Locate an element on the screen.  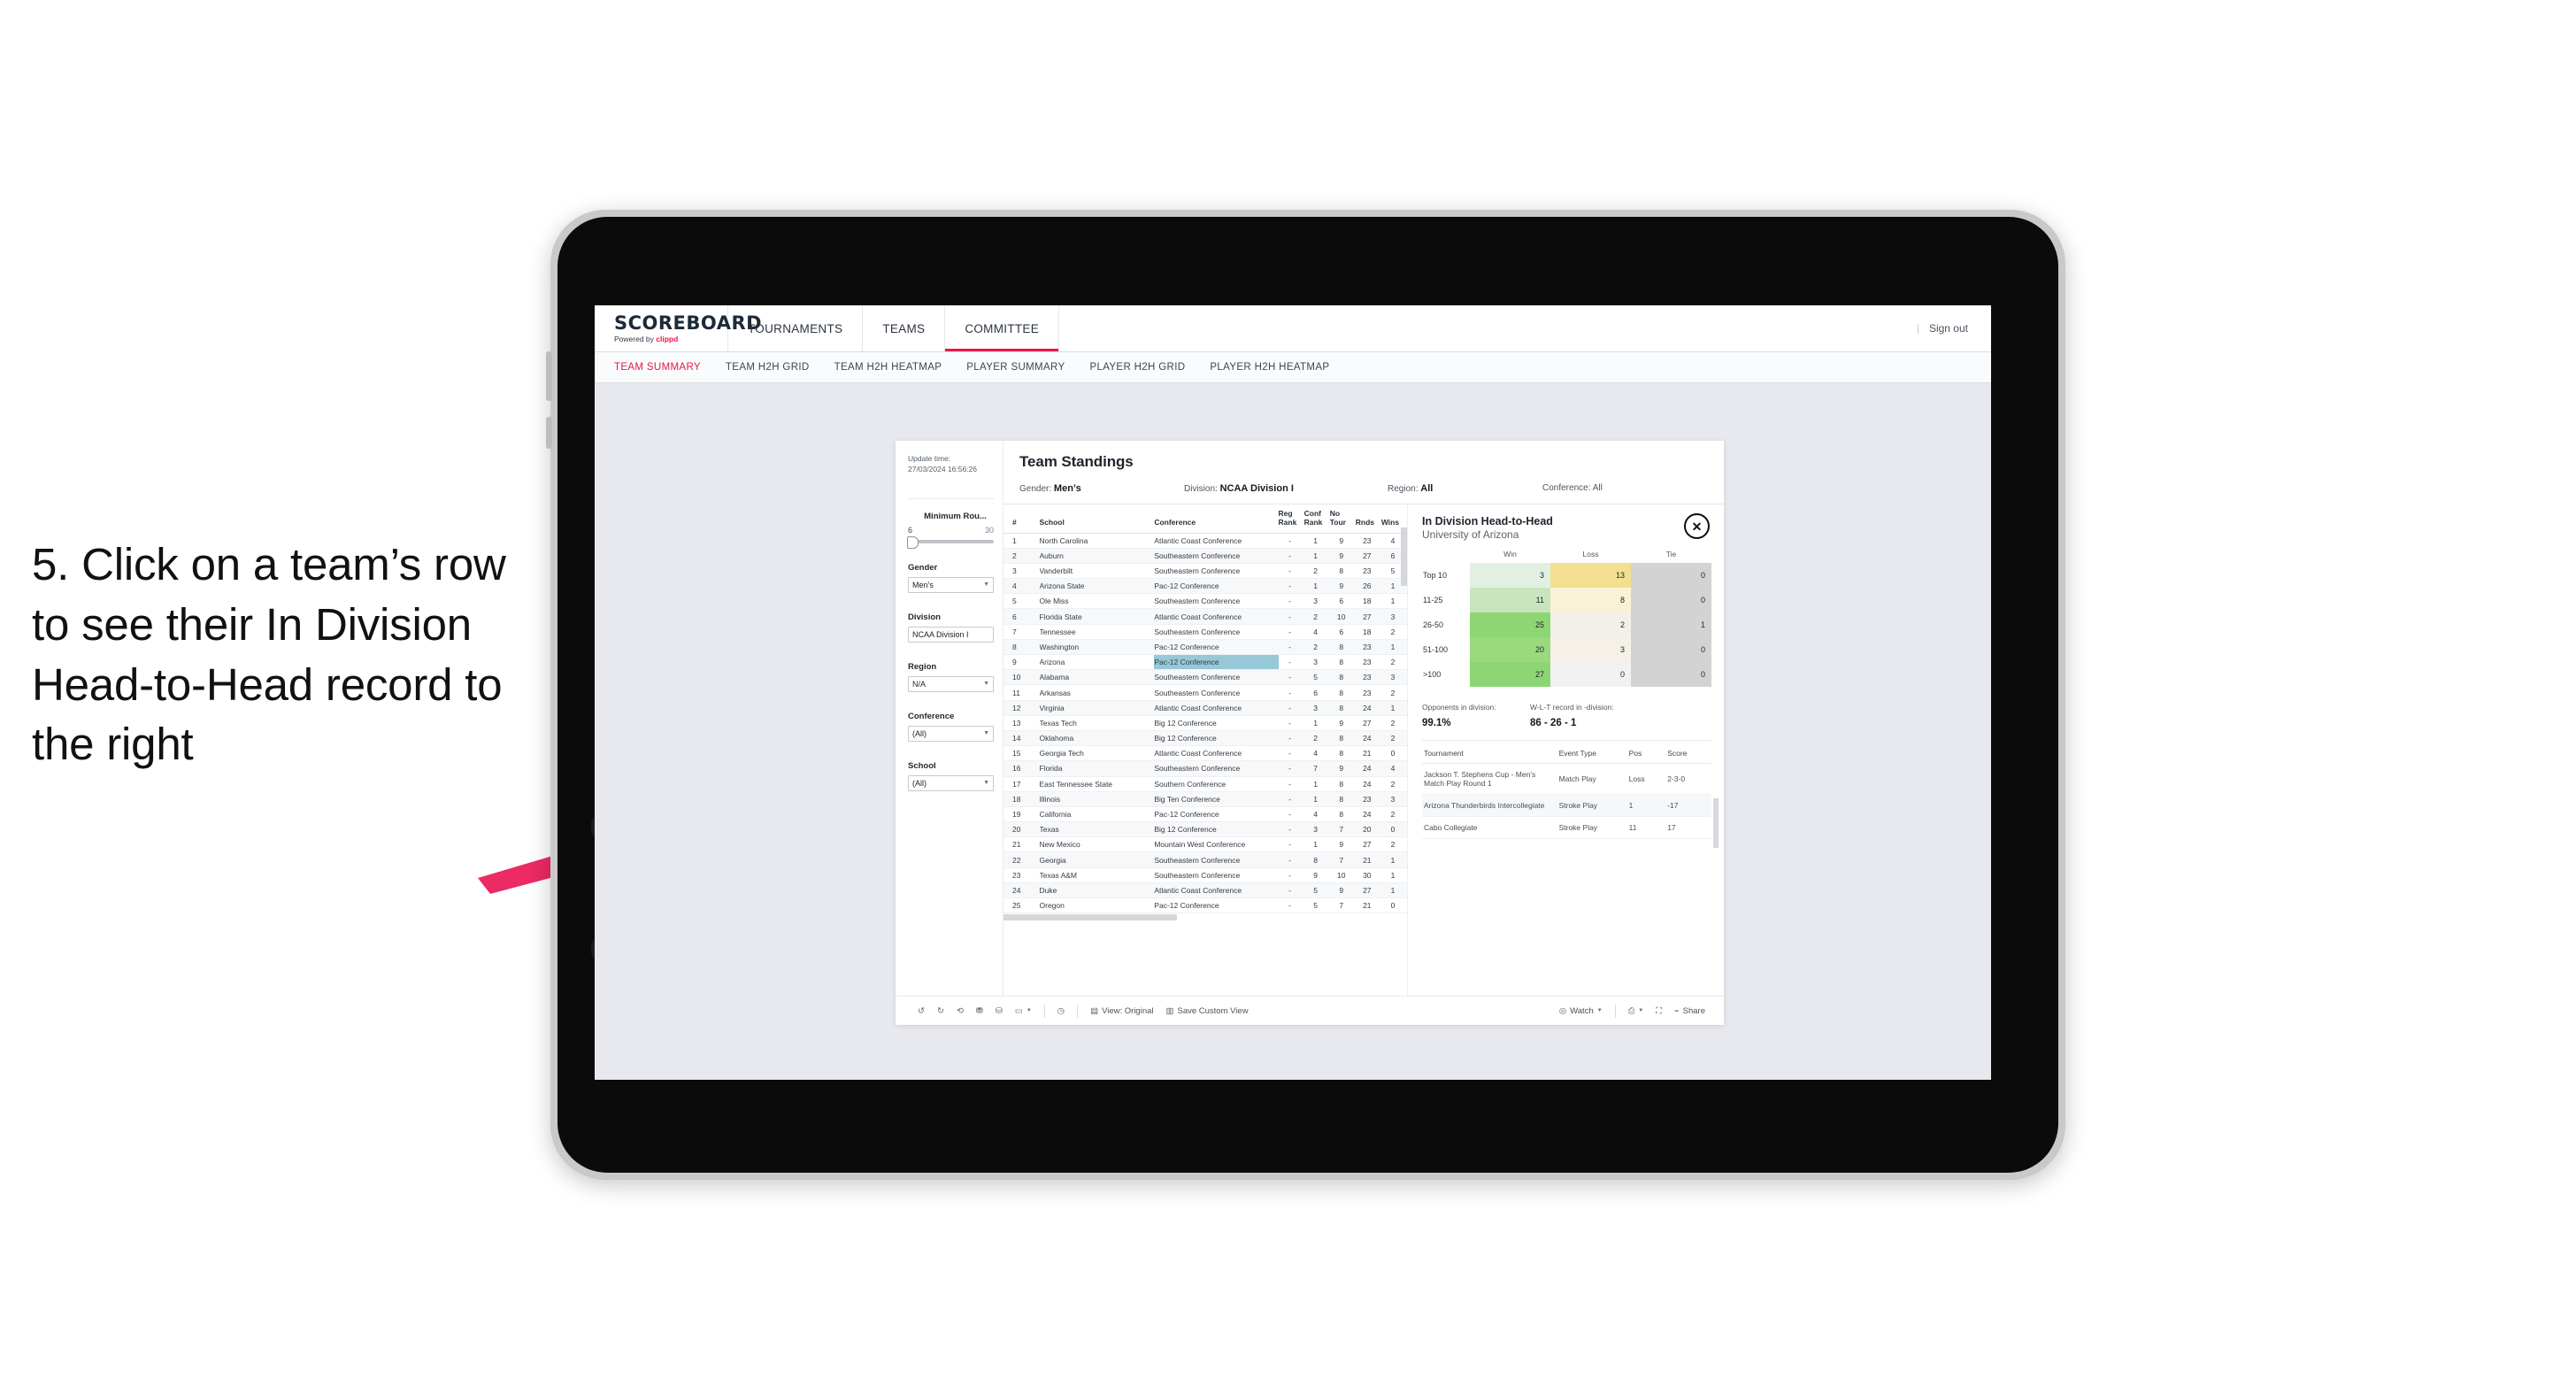
school-cell: Illinois is located at coordinates (1097, 799).